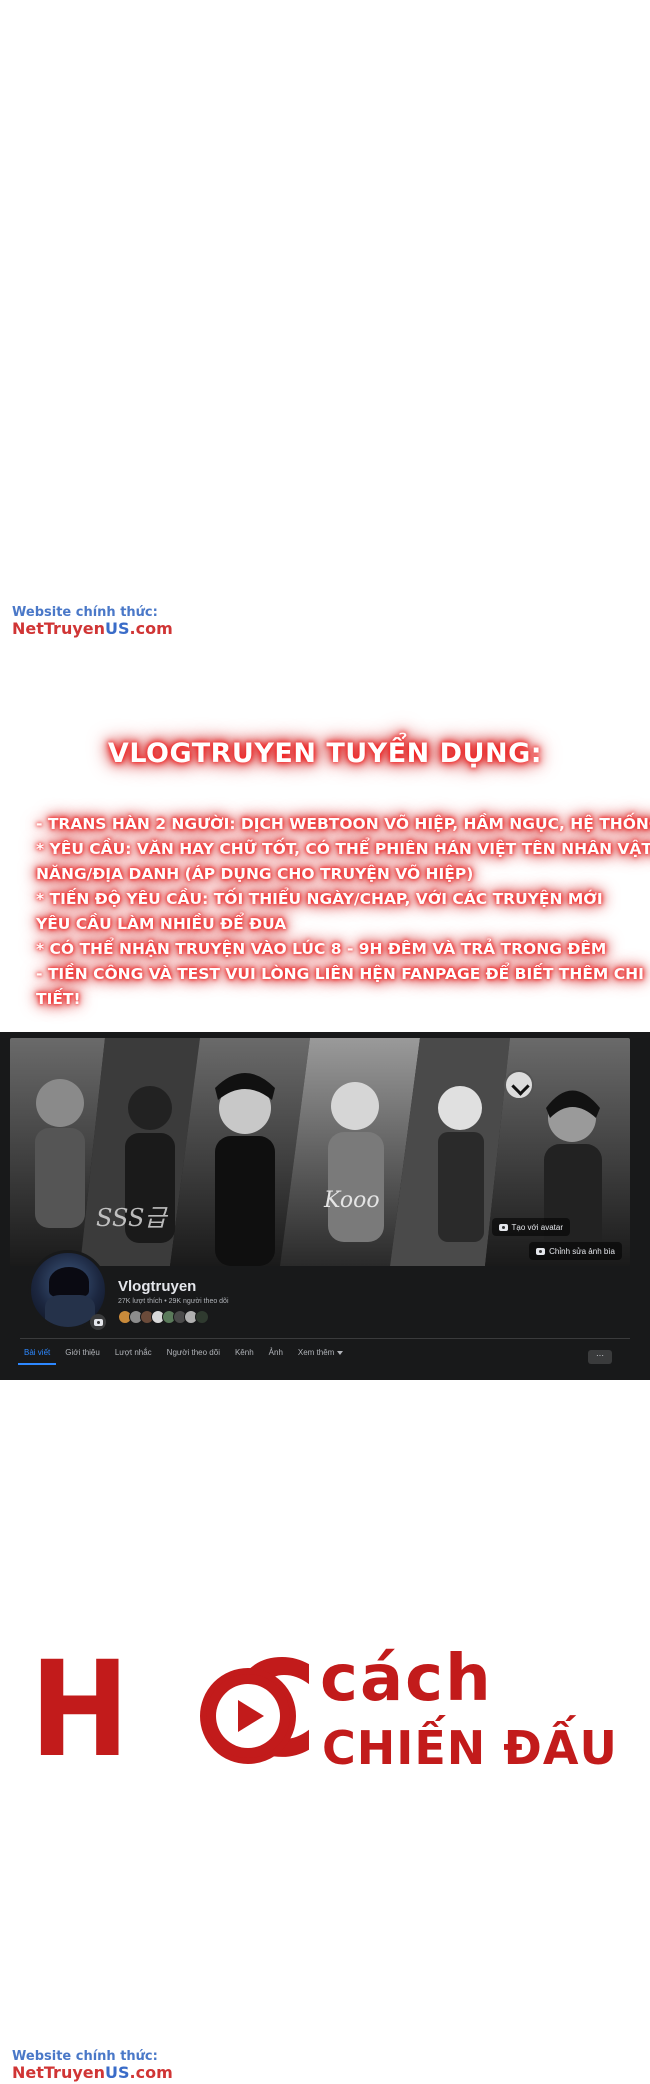  What do you see at coordinates (173, 1301) in the screenshot?
I see `page-stats: 27K lượt thích • 29K người theo dõi` at bounding box center [173, 1301].